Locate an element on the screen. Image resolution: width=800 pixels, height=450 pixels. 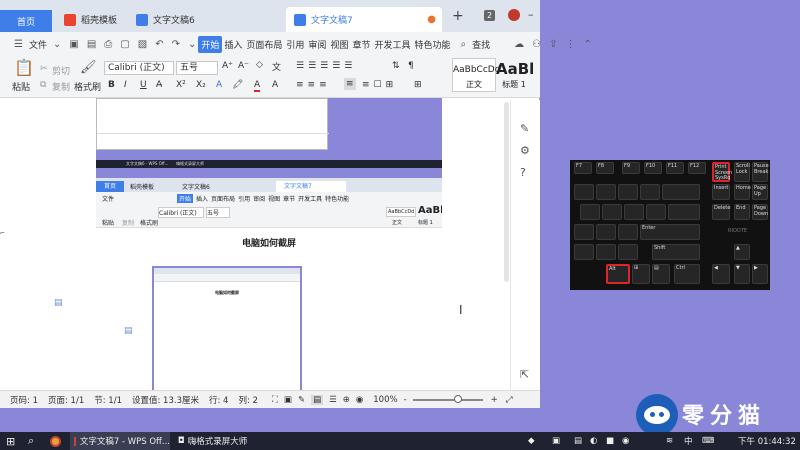
windows-start-icon: ⊞ is located at coordinates (10, 441).